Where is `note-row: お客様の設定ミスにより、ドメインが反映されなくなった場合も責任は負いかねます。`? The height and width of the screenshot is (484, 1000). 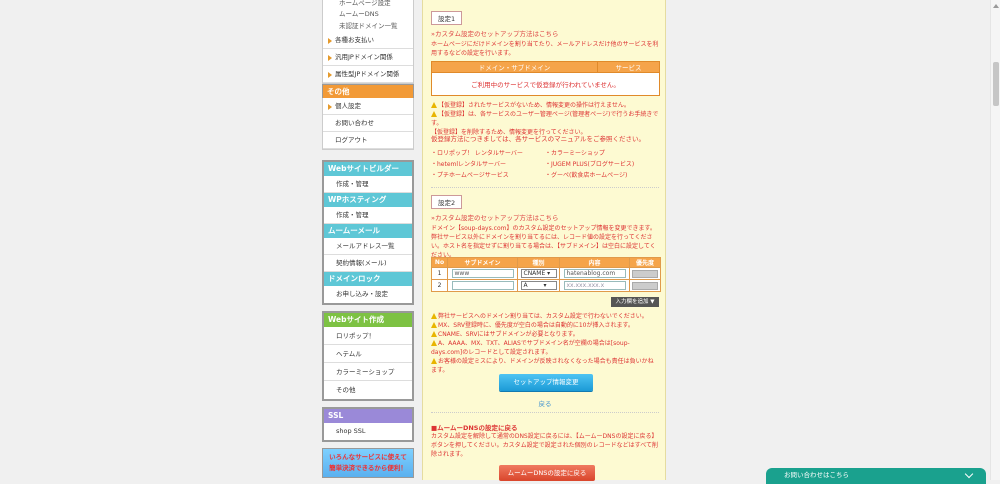
note-row: お客様の設定ミスにより、ドメインが反映されなくなった場合も責任は負いかねます。 is located at coordinates (542, 366).